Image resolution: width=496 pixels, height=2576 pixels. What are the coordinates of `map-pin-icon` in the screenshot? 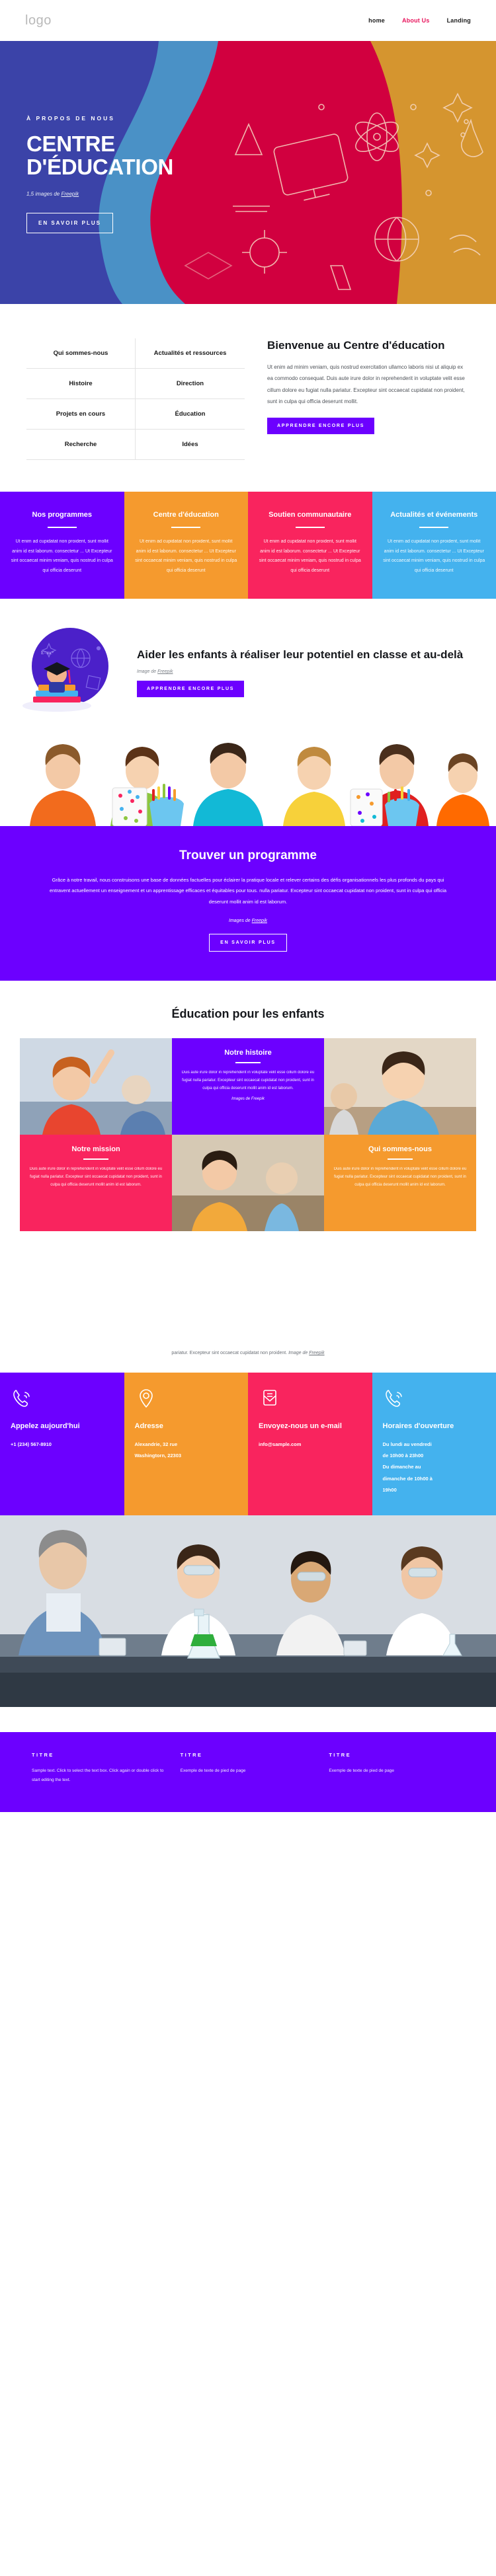 It's located at (186, 1400).